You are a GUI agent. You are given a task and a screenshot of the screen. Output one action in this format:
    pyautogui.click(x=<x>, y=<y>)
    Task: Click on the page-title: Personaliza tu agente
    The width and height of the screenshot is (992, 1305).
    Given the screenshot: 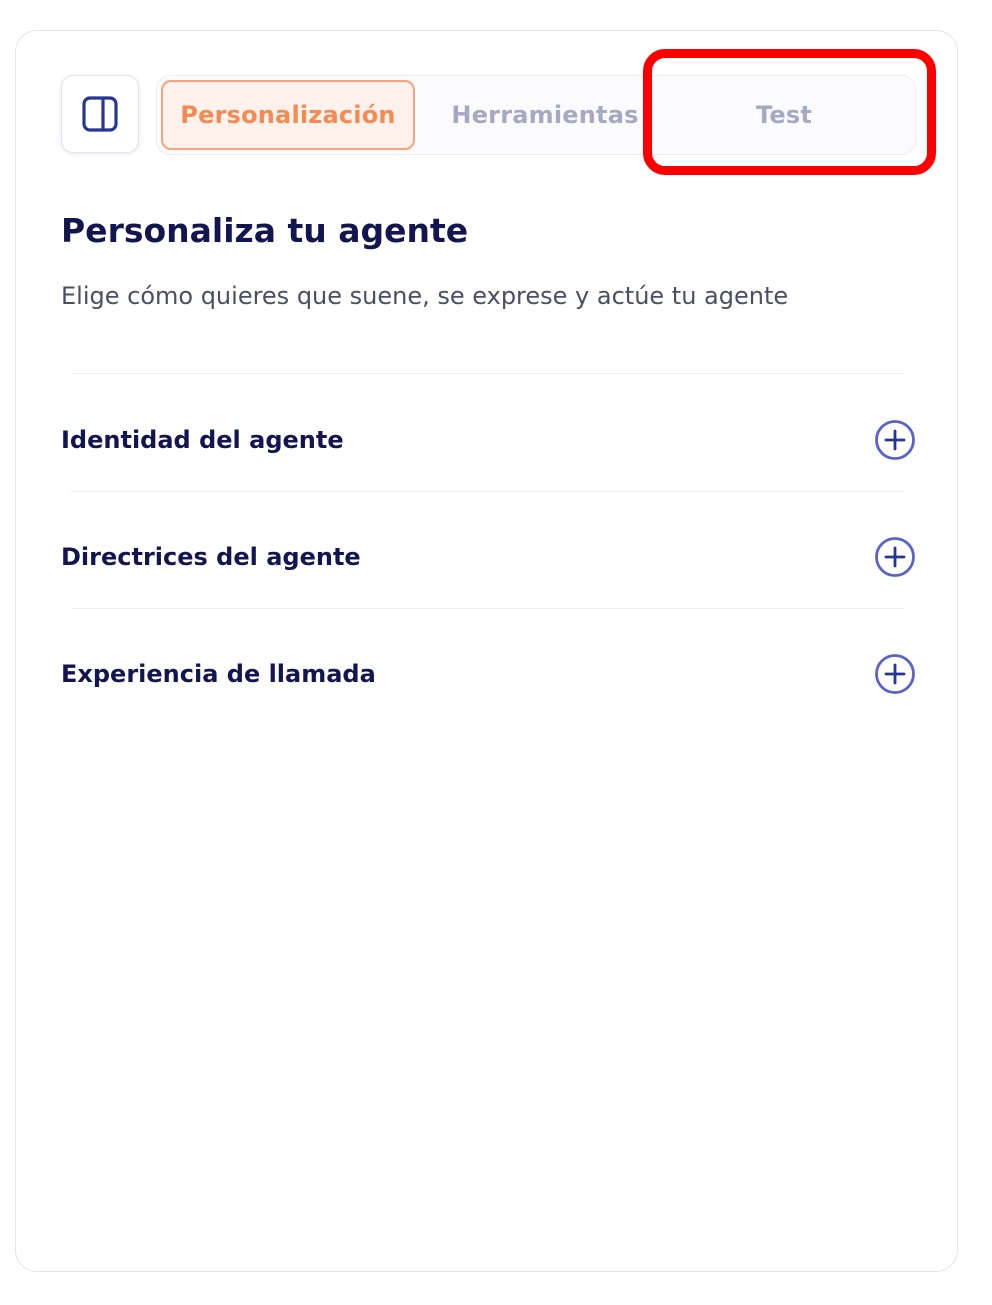 What is the action you would take?
    pyautogui.click(x=265, y=230)
    